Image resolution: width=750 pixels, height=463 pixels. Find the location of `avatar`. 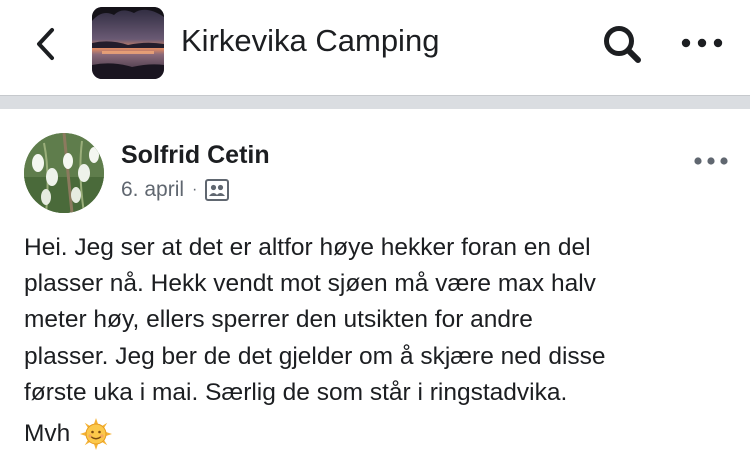

avatar is located at coordinates (64, 173).